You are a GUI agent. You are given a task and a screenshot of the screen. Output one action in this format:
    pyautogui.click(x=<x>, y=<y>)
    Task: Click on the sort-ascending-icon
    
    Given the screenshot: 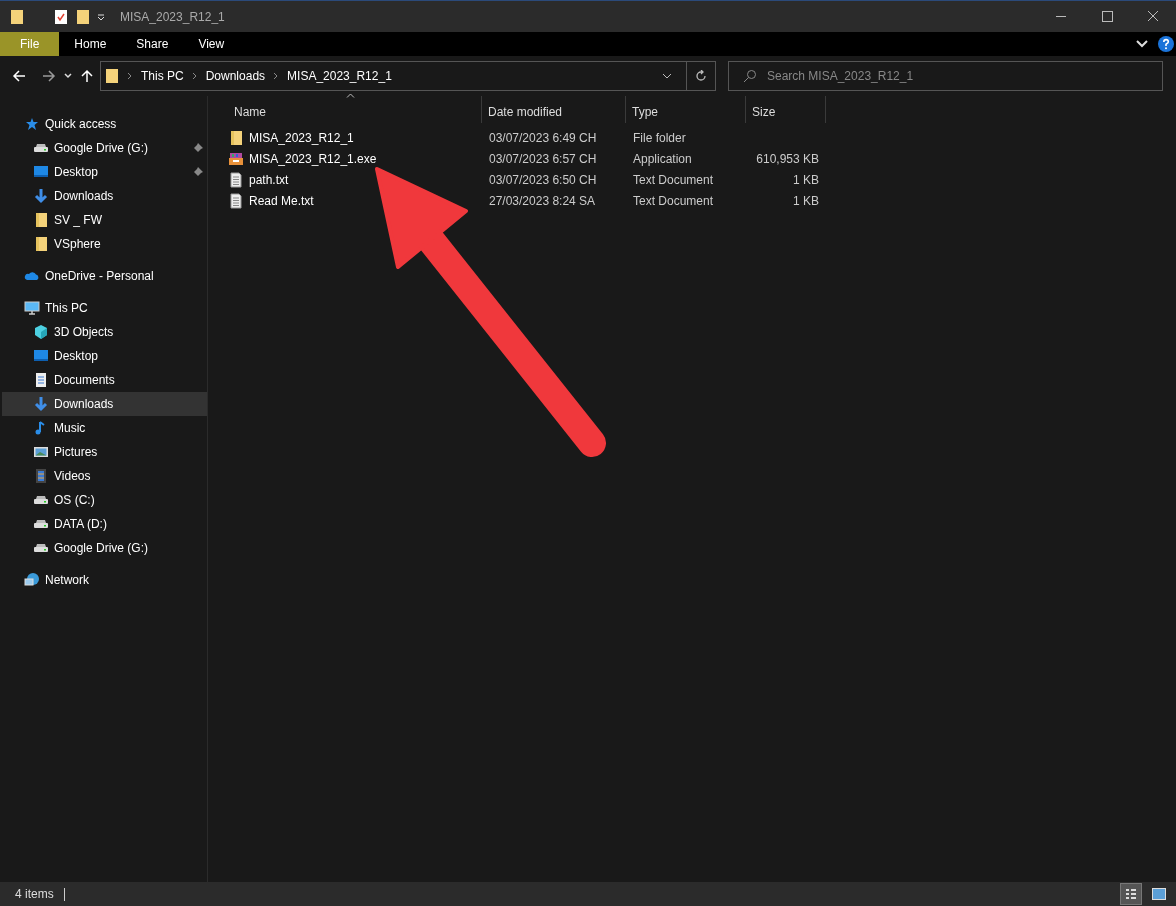 What is the action you would take?
    pyautogui.click(x=350, y=95)
    